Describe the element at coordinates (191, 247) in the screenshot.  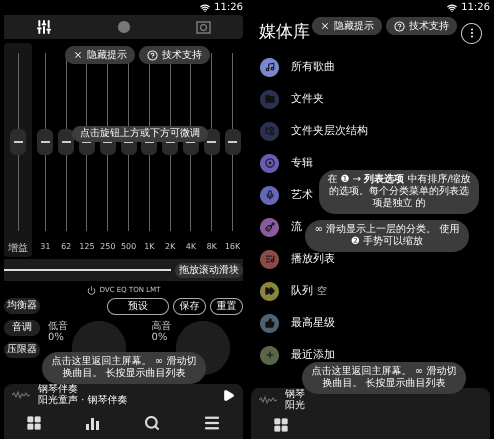
I see `band-label: 4K` at that location.